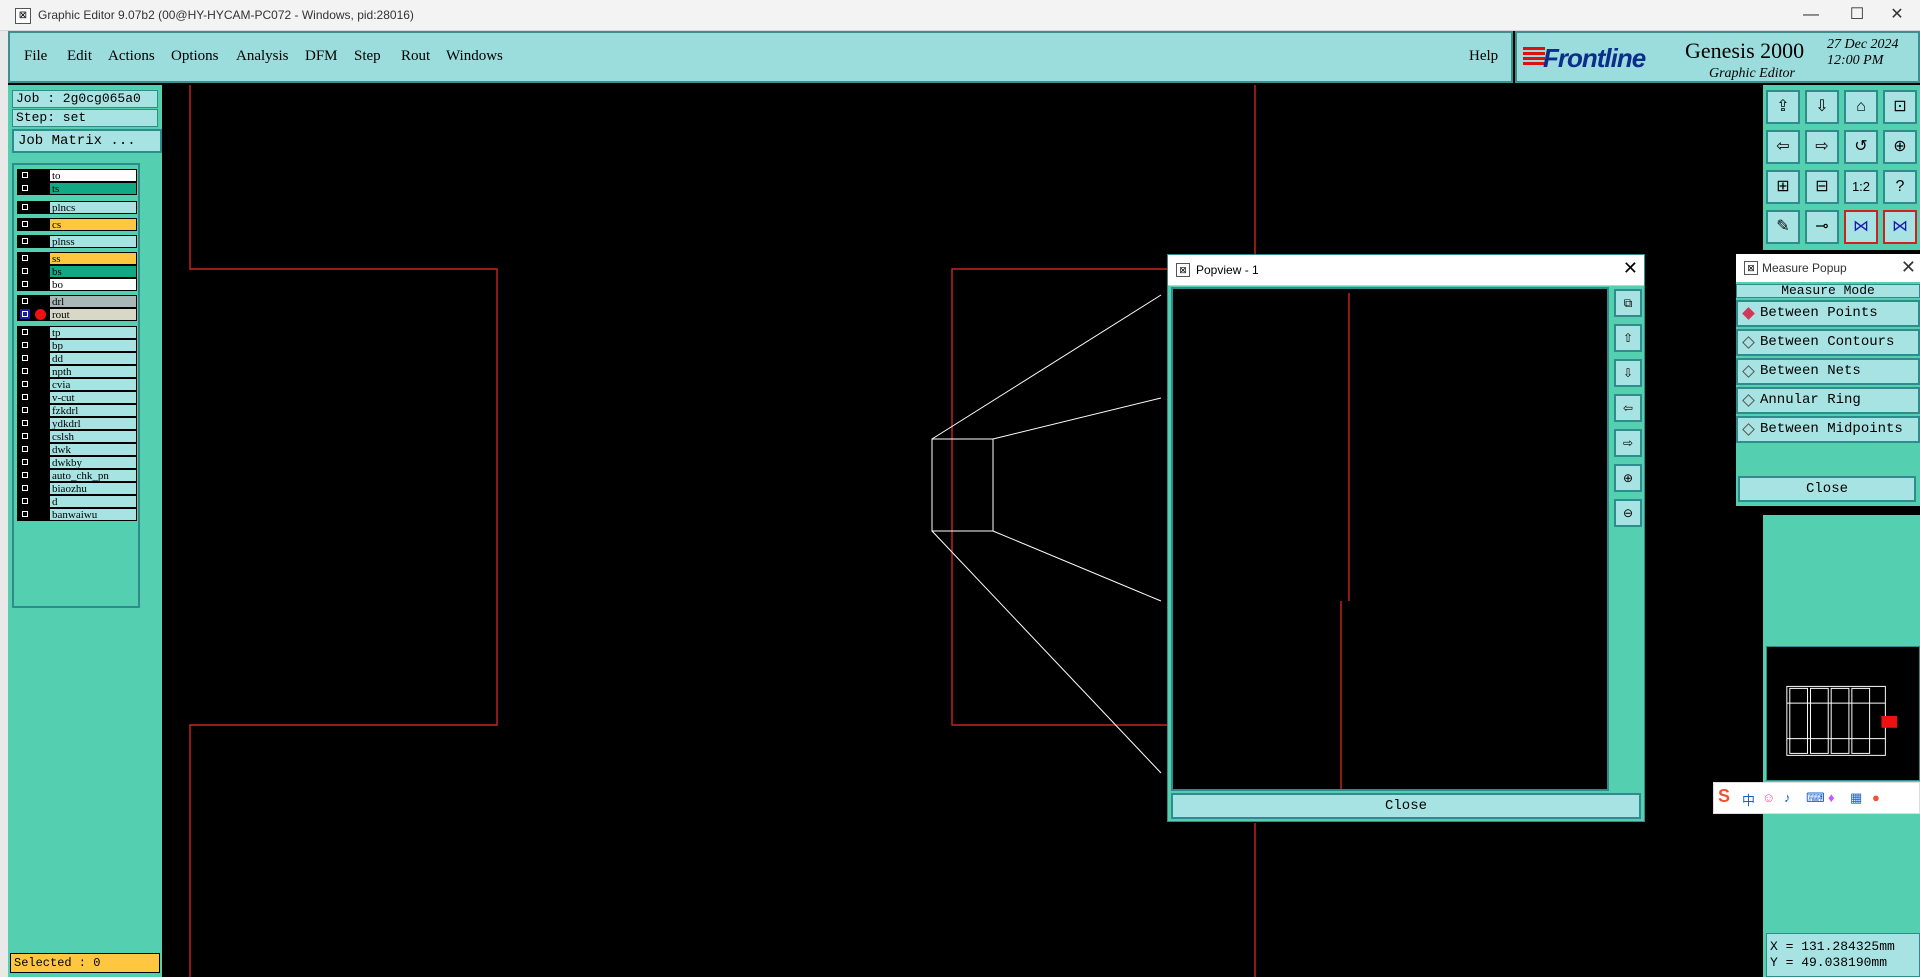 Image resolution: width=1920 pixels, height=977 pixels. Describe the element at coordinates (1628, 443) in the screenshot. I see `pv-pan-right-icon: ⇨` at that location.